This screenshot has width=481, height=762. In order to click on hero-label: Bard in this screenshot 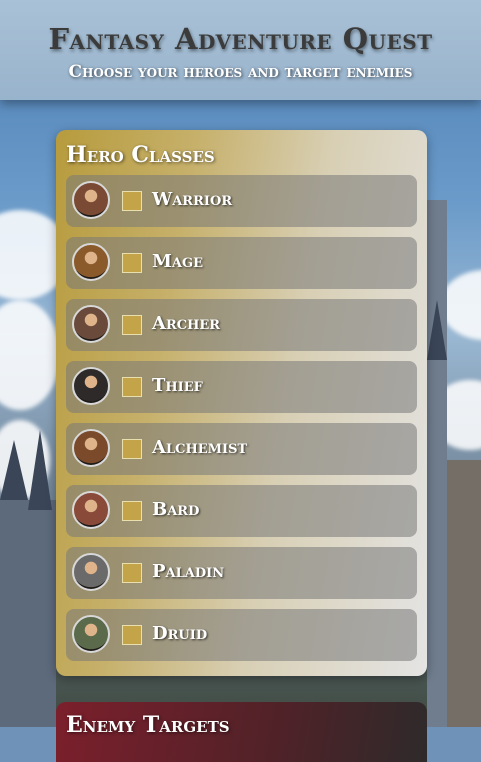, I will do `click(176, 509)`.